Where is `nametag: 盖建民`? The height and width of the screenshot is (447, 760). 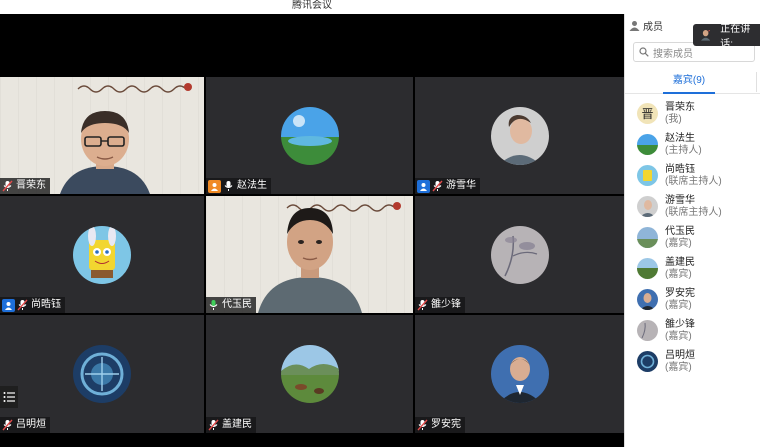
nametag: 盖建民 is located at coordinates (231, 425).